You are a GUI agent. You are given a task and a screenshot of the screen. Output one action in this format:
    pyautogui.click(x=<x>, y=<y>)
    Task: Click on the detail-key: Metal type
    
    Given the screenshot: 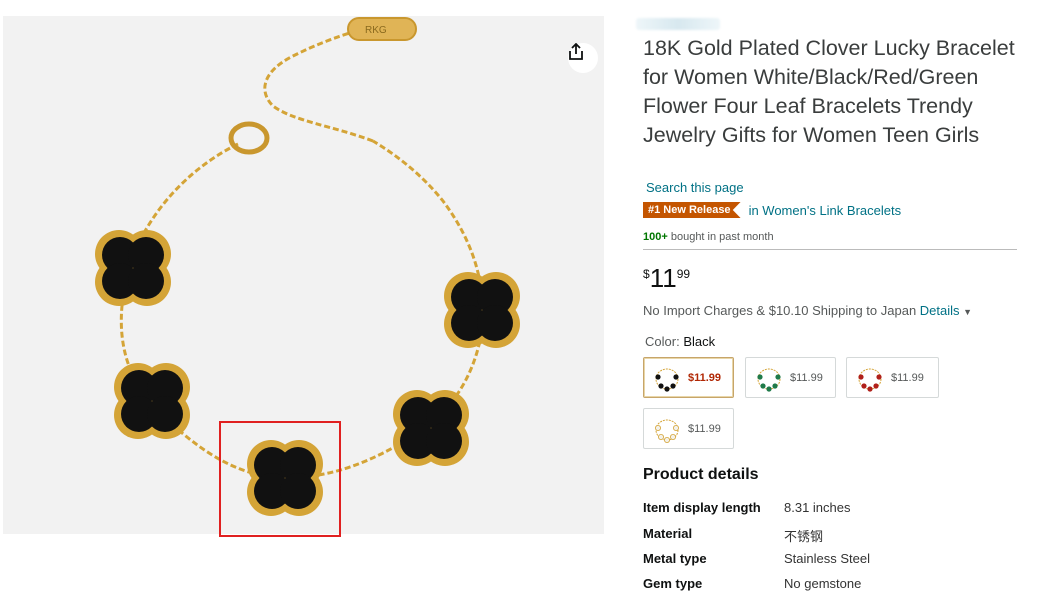 What is the action you would take?
    pyautogui.click(x=675, y=558)
    